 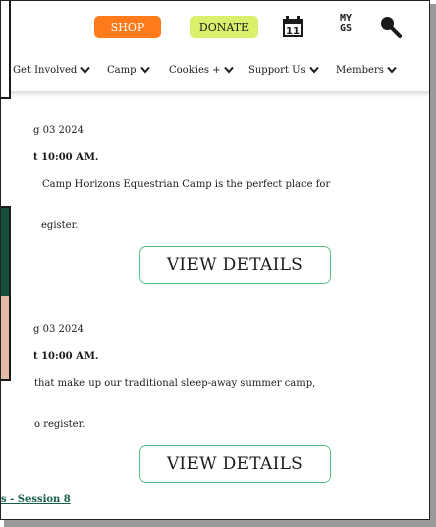 I want to click on my-gs-line2: GS, so click(x=346, y=28).